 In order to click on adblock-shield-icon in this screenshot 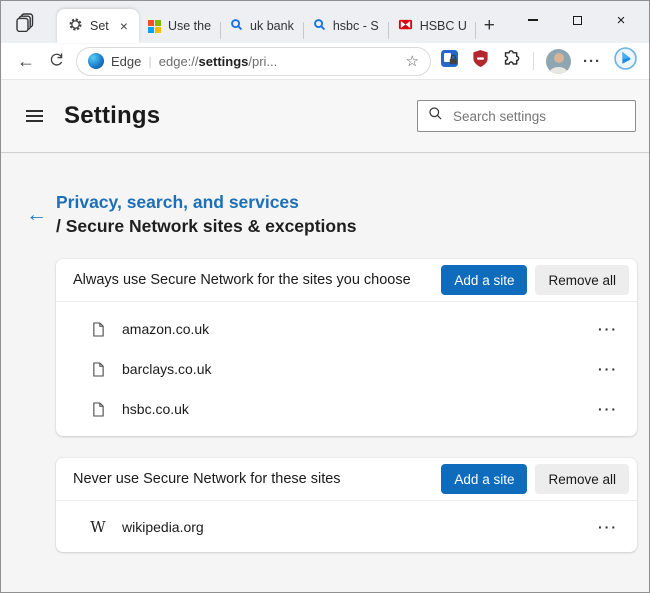, I will do `click(480, 61)`.